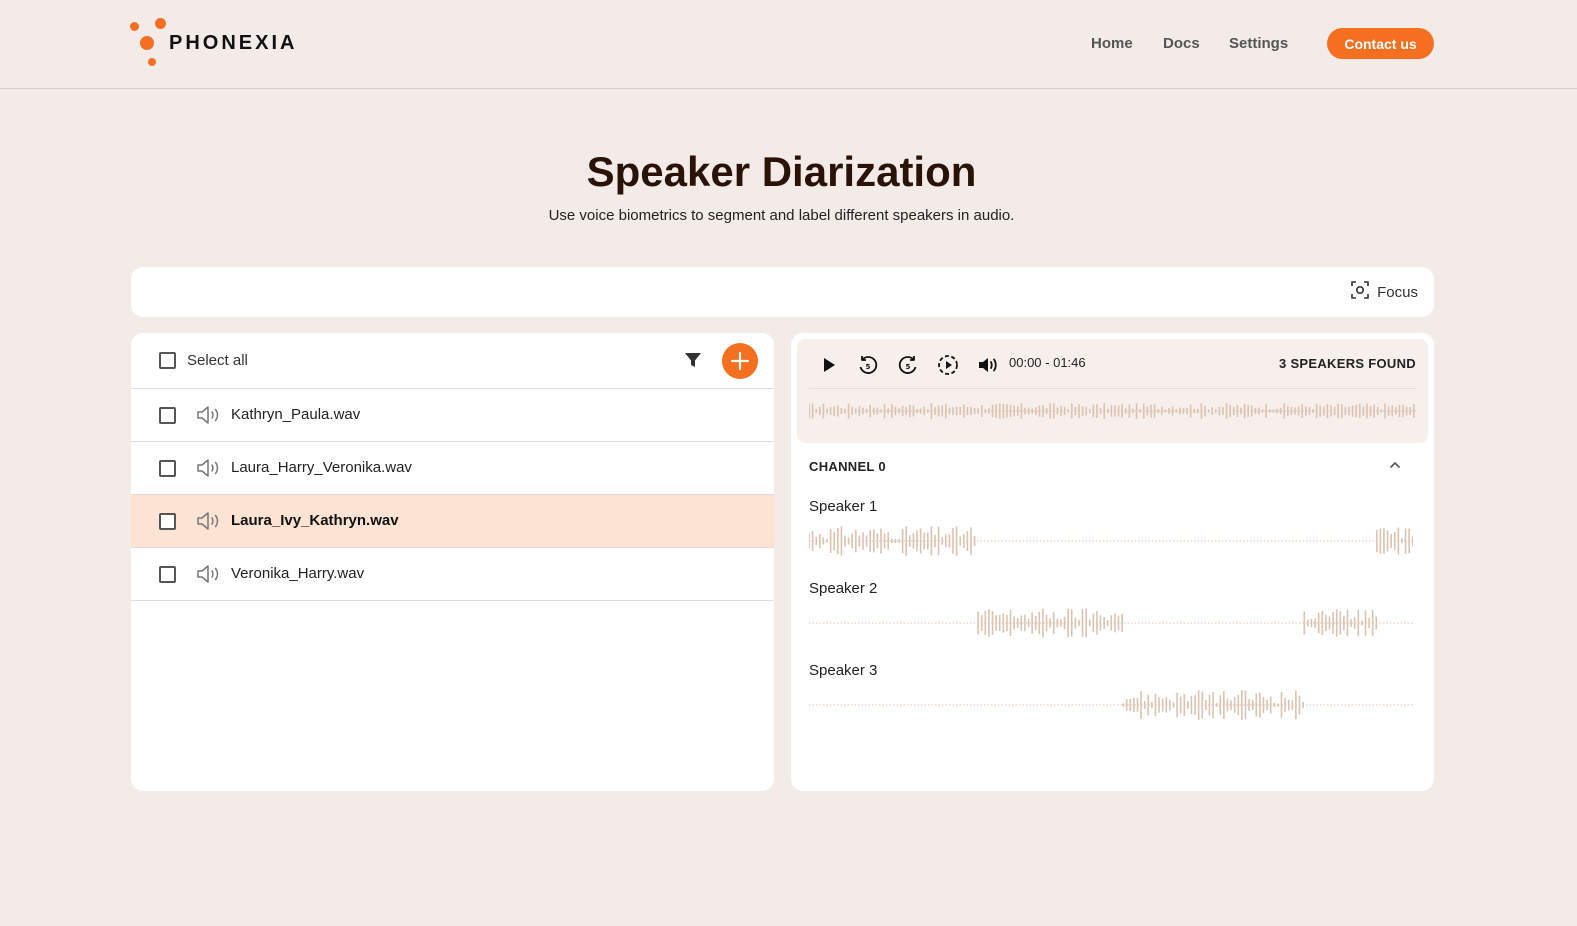  Describe the element at coordinates (1258, 43) in the screenshot. I see `nav-settings-link: Settings` at that location.